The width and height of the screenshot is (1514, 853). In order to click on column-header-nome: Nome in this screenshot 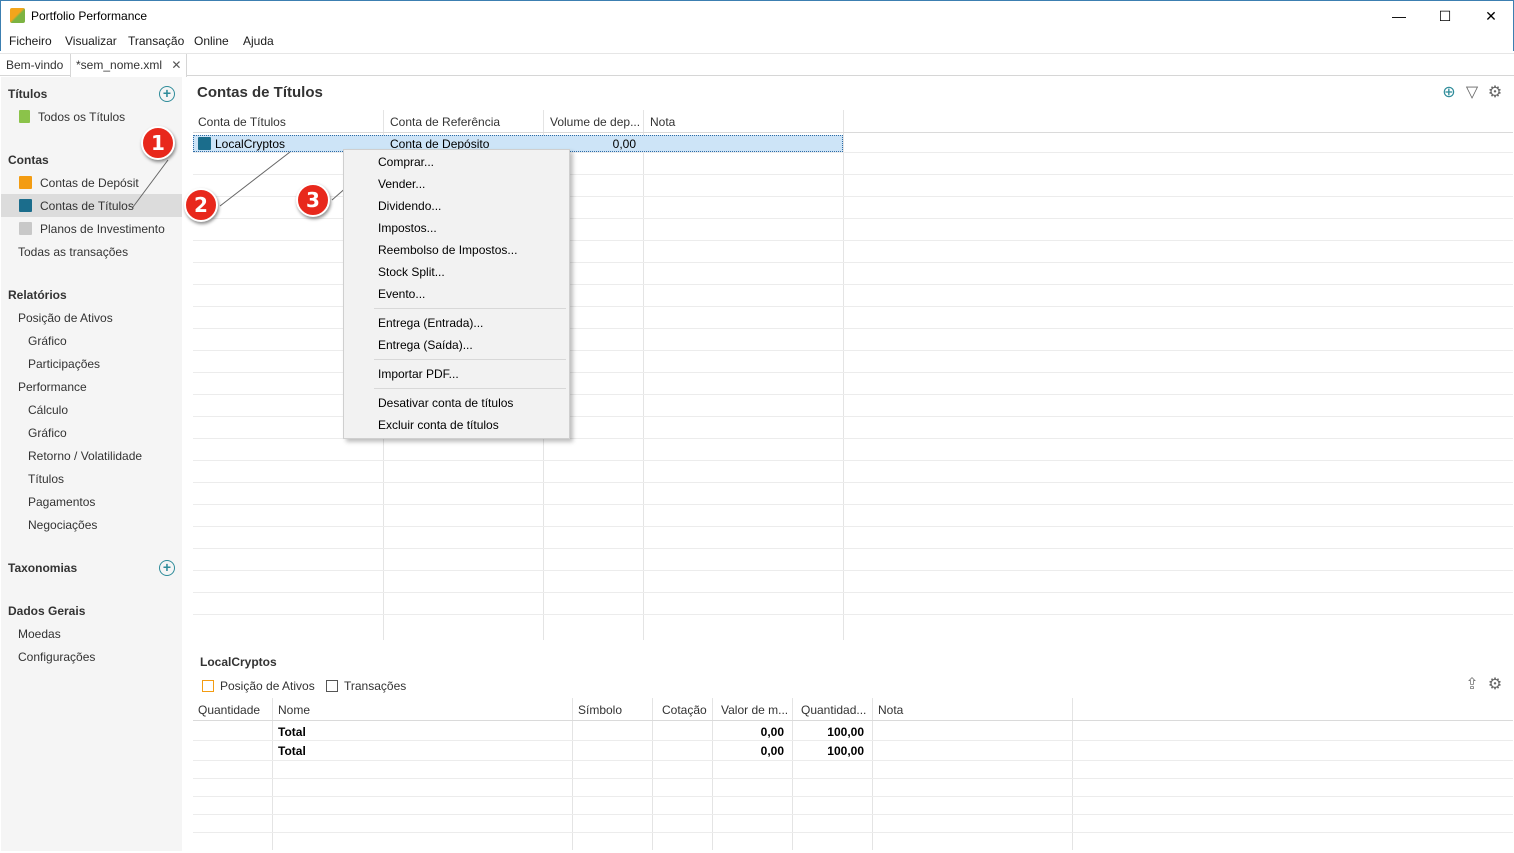, I will do `click(294, 710)`.